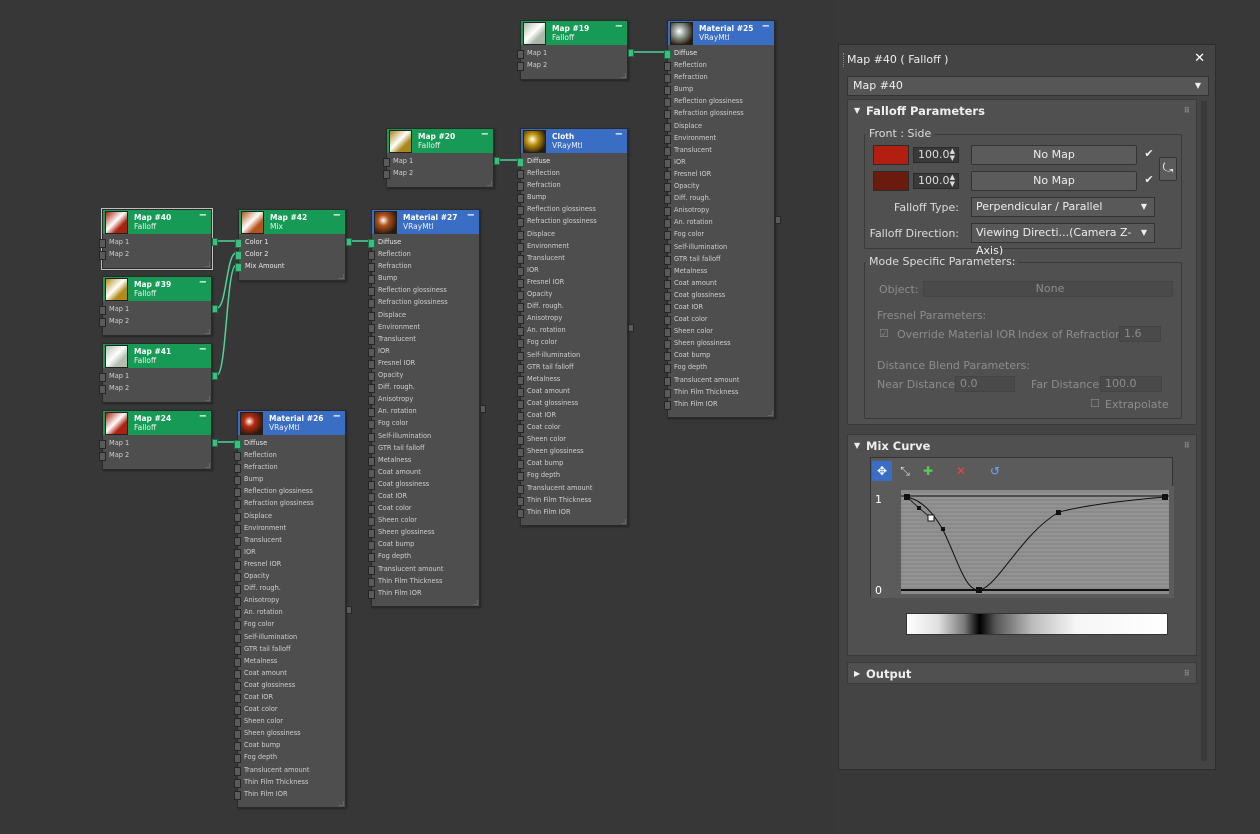  What do you see at coordinates (289, 745) in the screenshot?
I see `input-slot: Coat bump` at bounding box center [289, 745].